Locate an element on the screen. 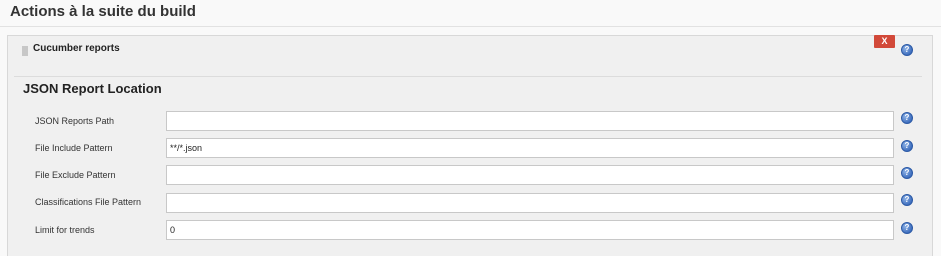 This screenshot has height=256, width=941. step-name: Cucumber reports is located at coordinates (76, 48).